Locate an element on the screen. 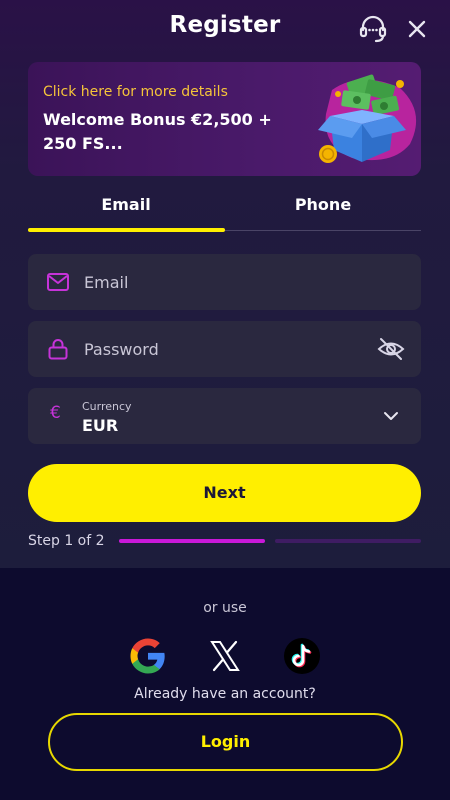 The height and width of the screenshot is (800, 450). close-button is located at coordinates (417, 29).